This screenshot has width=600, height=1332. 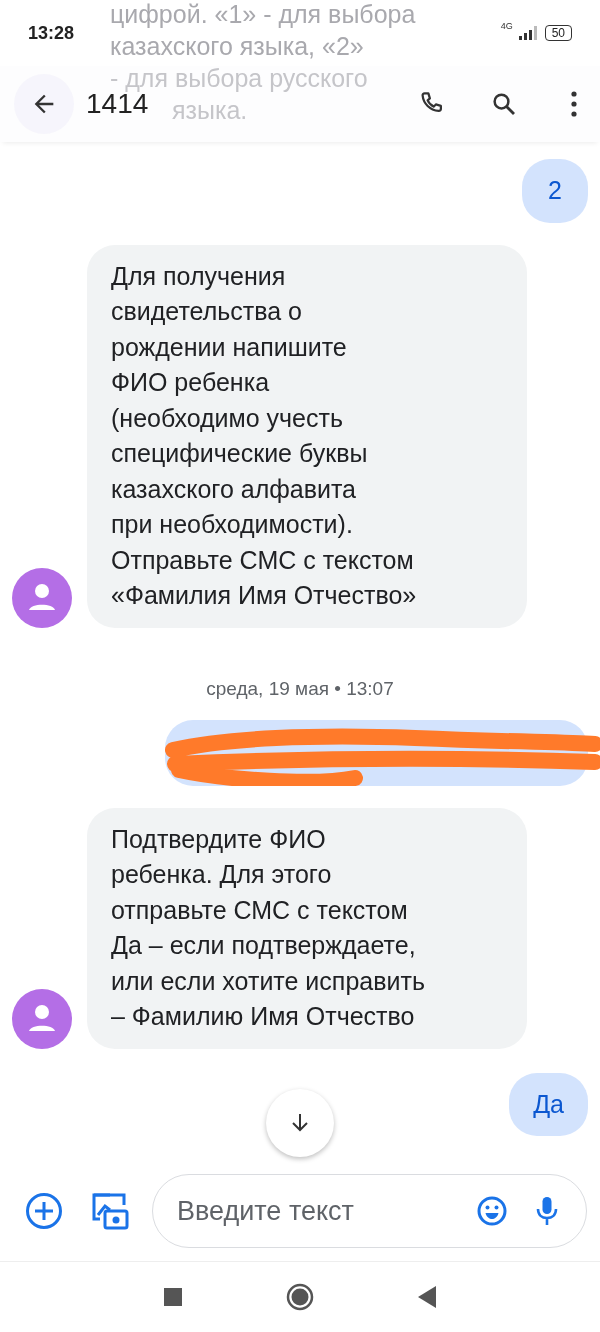 What do you see at coordinates (548, 1104) in the screenshot?
I see `message-bubble: Да` at bounding box center [548, 1104].